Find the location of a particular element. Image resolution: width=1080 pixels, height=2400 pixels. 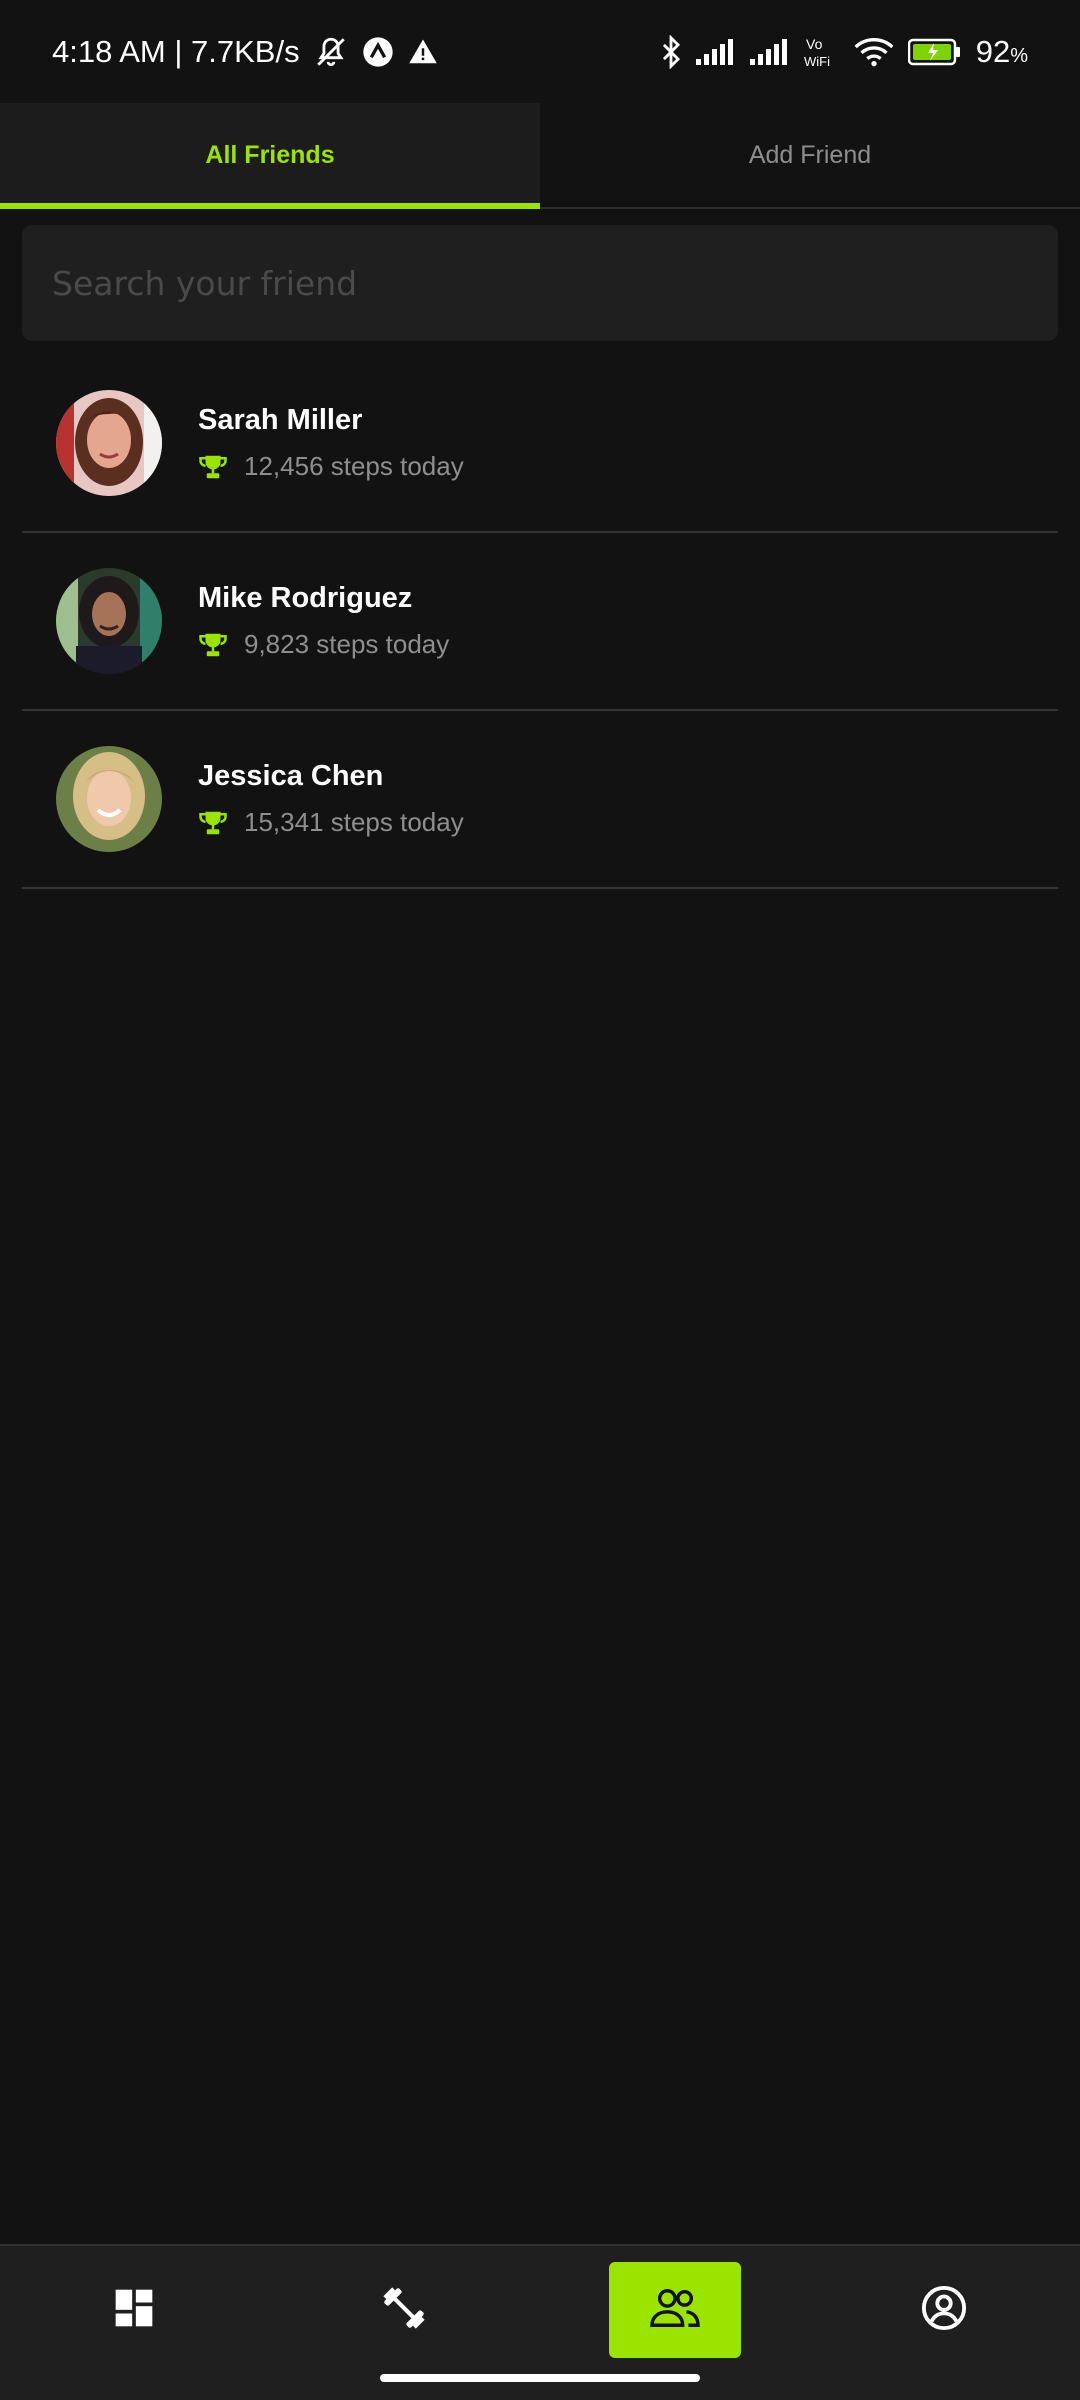

tab-all-friends-label: All Friends is located at coordinates (270, 154).